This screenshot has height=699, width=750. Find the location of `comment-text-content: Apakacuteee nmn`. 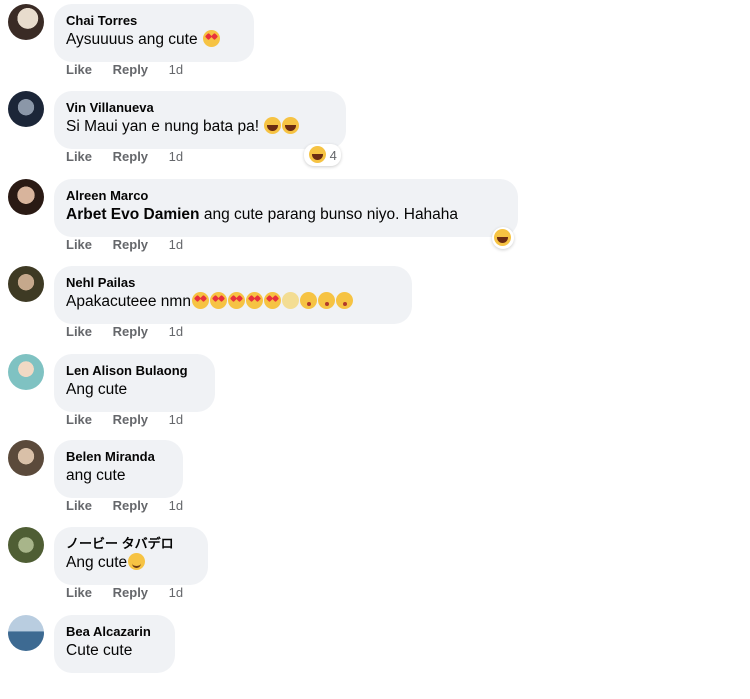

comment-text-content: Apakacuteee nmn is located at coordinates (128, 301).